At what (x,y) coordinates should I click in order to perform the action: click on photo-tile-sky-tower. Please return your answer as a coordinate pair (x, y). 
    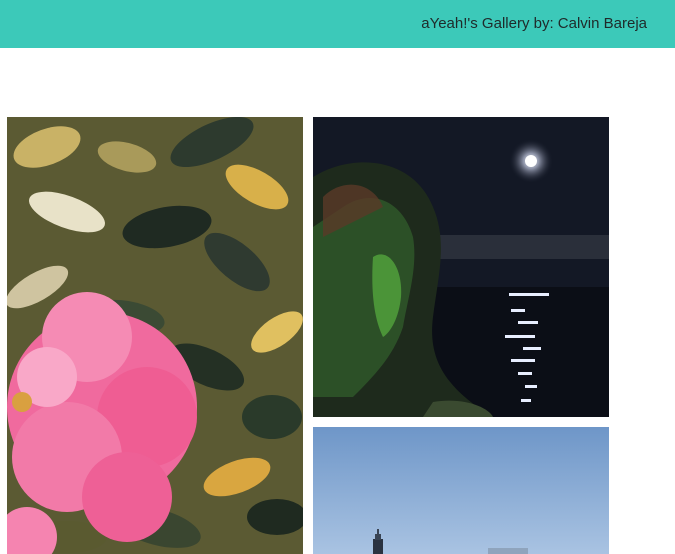
    Looking at the image, I should click on (461, 490).